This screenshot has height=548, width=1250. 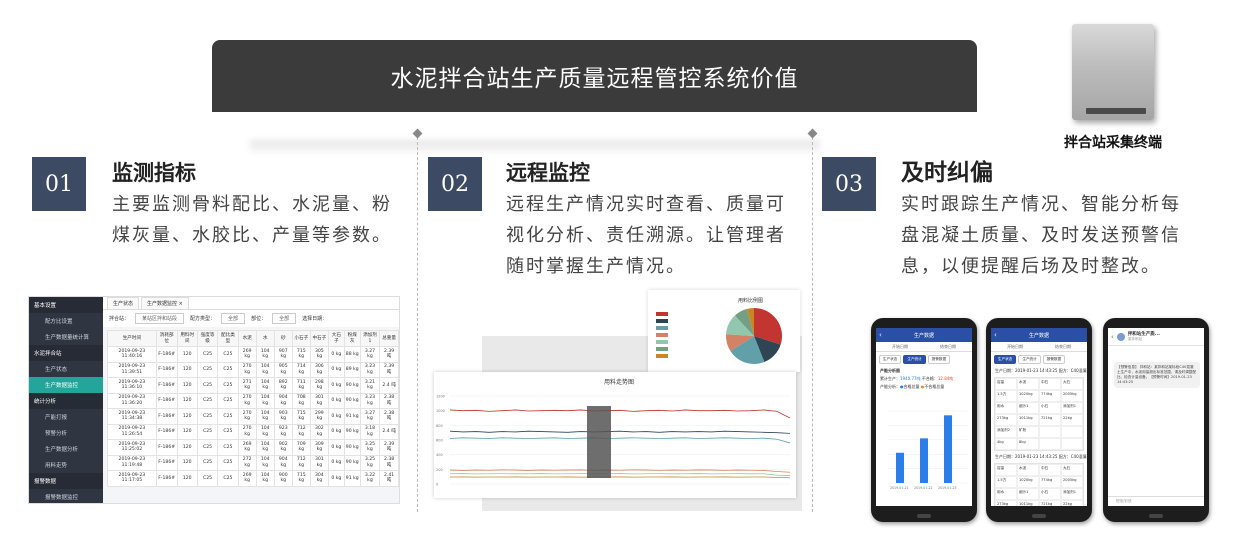 What do you see at coordinates (160, 318) in the screenshot?
I see `station-select: 某站区拌和站段` at bounding box center [160, 318].